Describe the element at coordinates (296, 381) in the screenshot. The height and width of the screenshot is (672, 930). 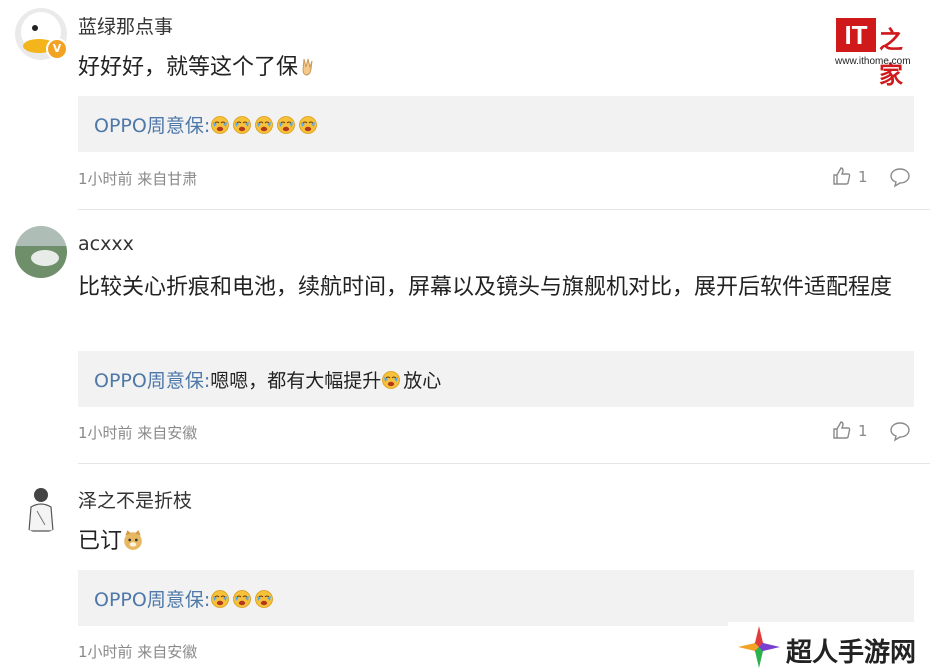
I see `reply-body: 嗯嗯，都有大幅提升` at that location.